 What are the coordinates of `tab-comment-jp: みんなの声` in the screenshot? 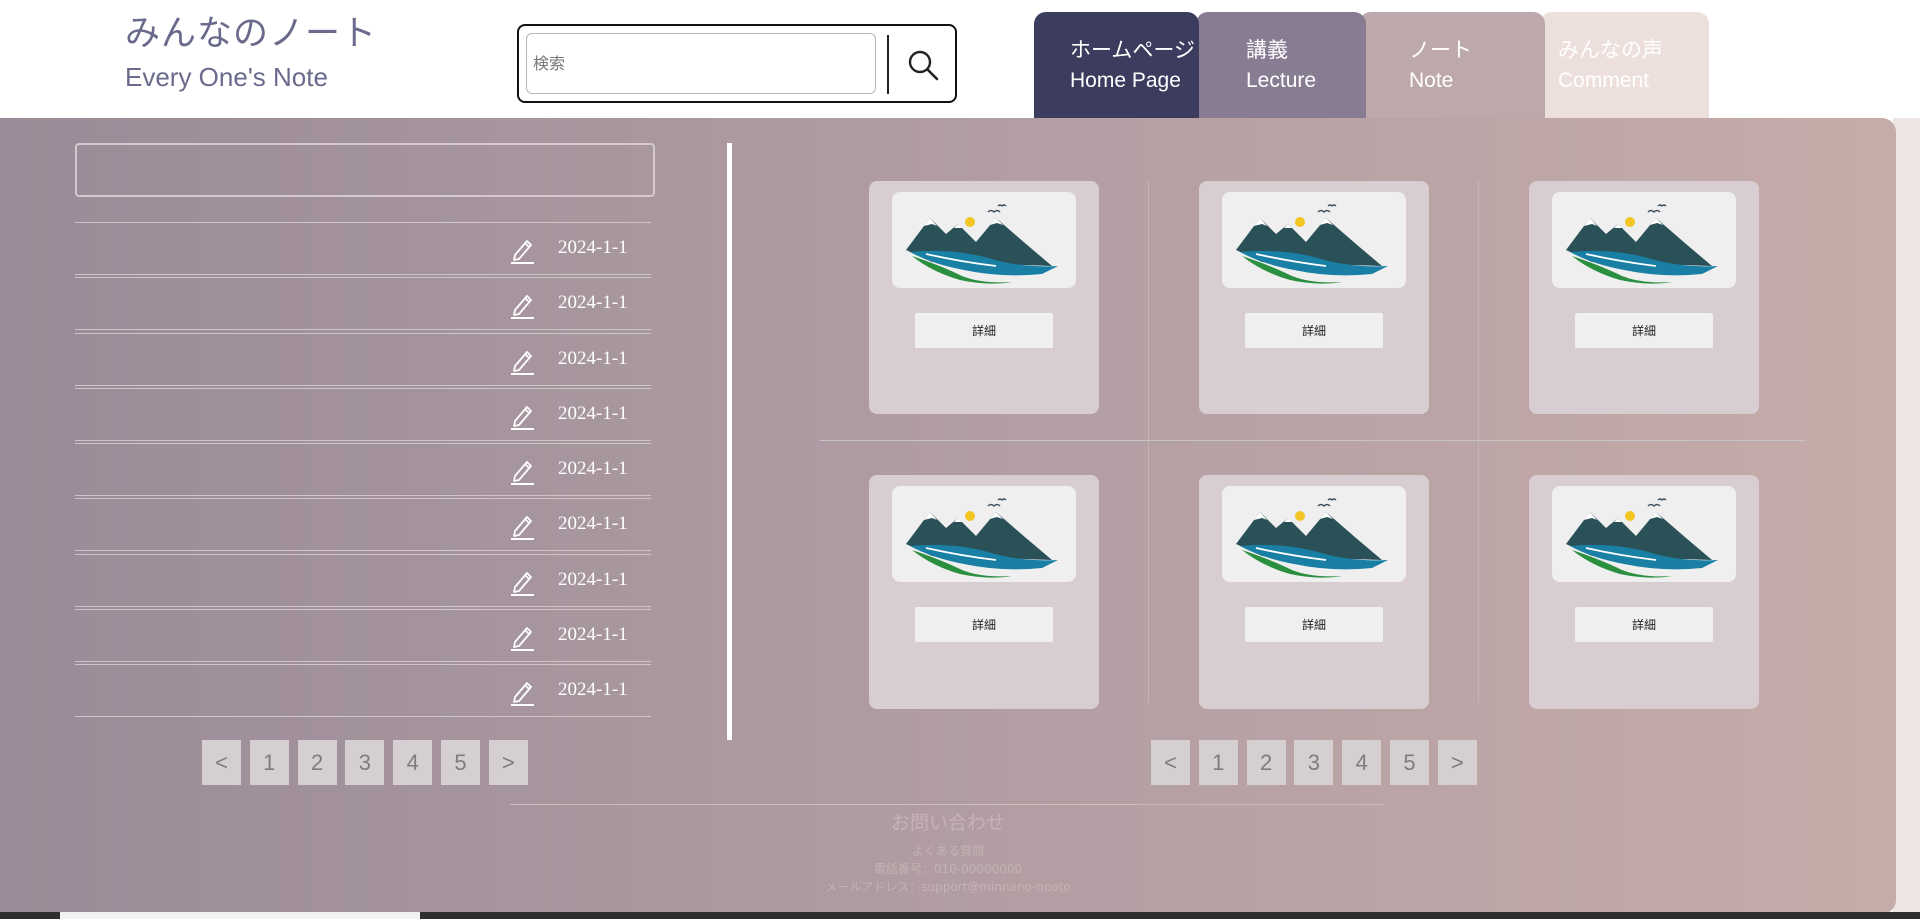 It's located at (1610, 50).